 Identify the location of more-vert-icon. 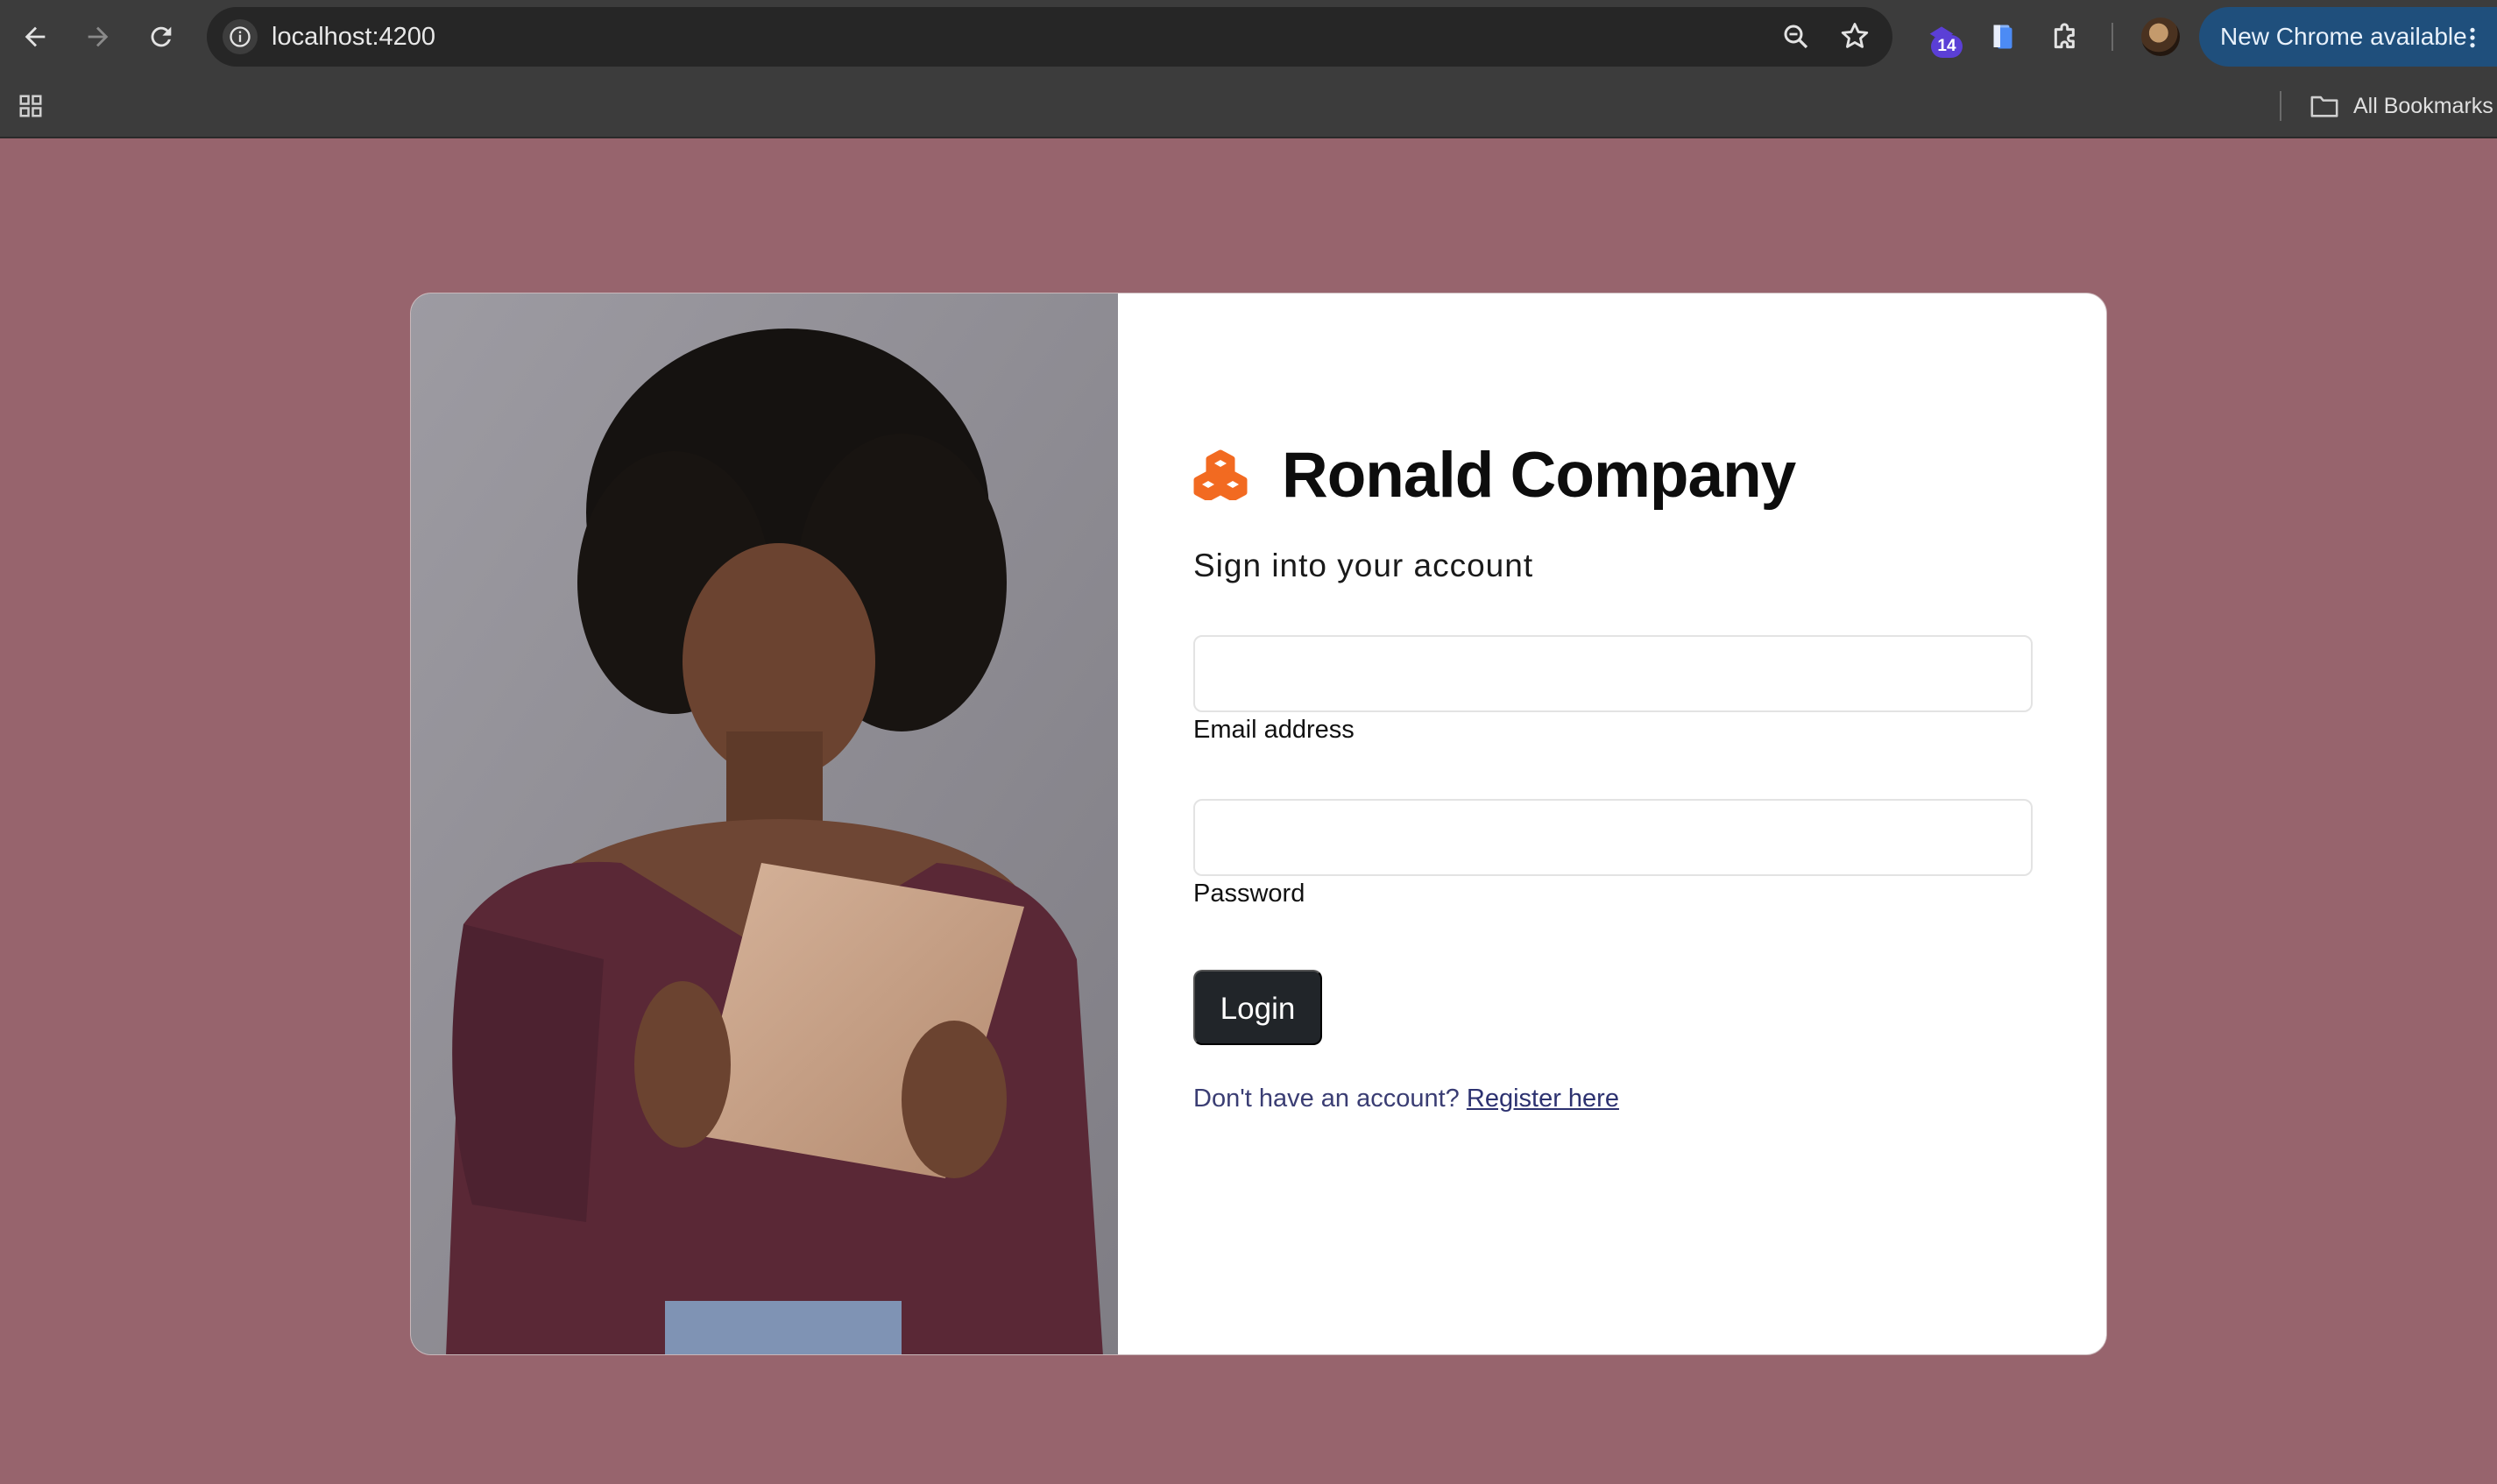
(2472, 39).